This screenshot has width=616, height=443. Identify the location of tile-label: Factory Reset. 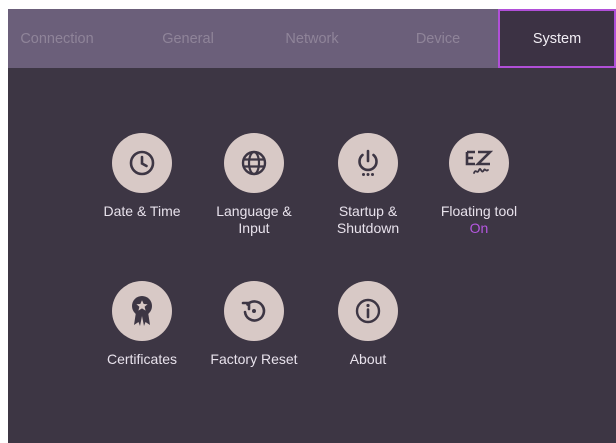
(254, 359).